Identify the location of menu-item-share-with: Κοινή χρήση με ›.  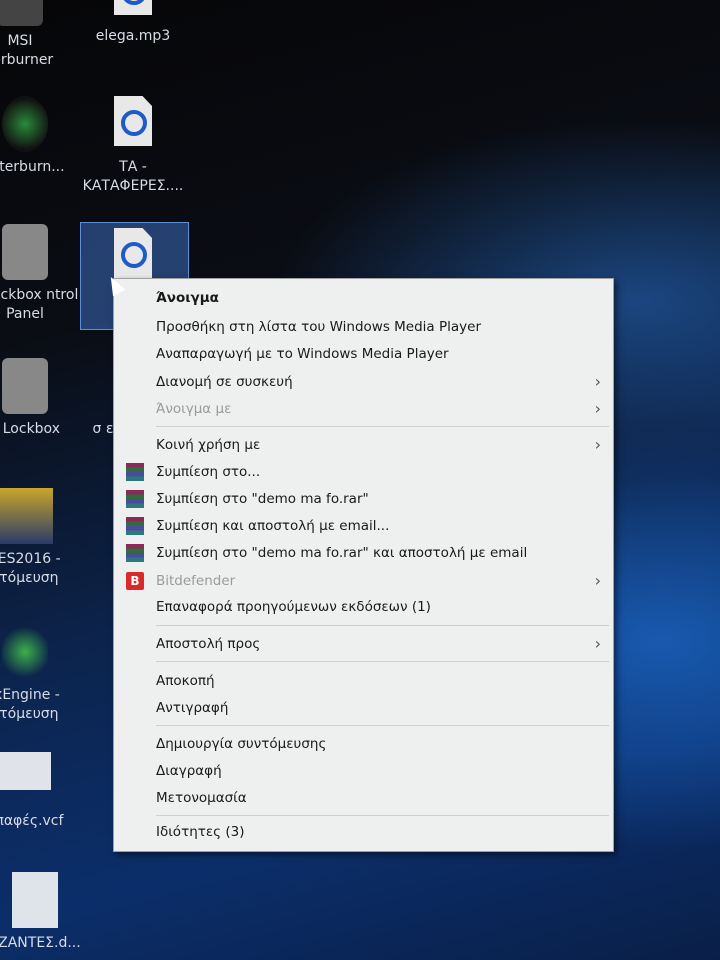
(363, 445).